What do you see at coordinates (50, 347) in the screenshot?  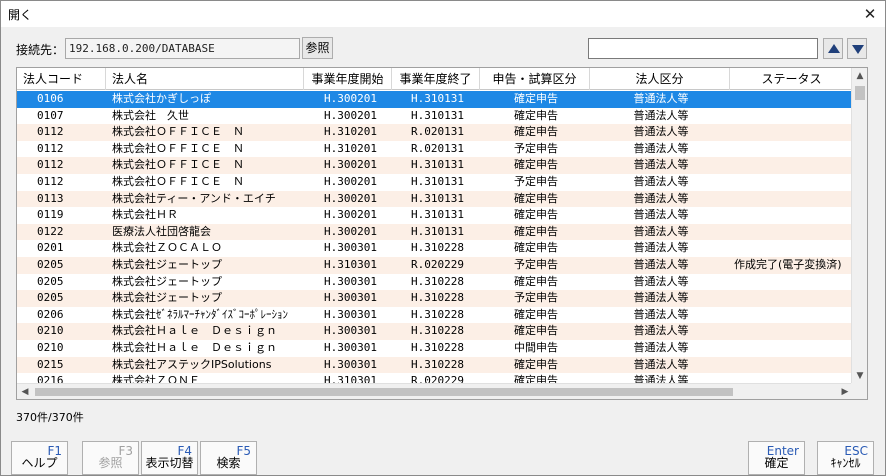 I see `cell-code: 0210` at bounding box center [50, 347].